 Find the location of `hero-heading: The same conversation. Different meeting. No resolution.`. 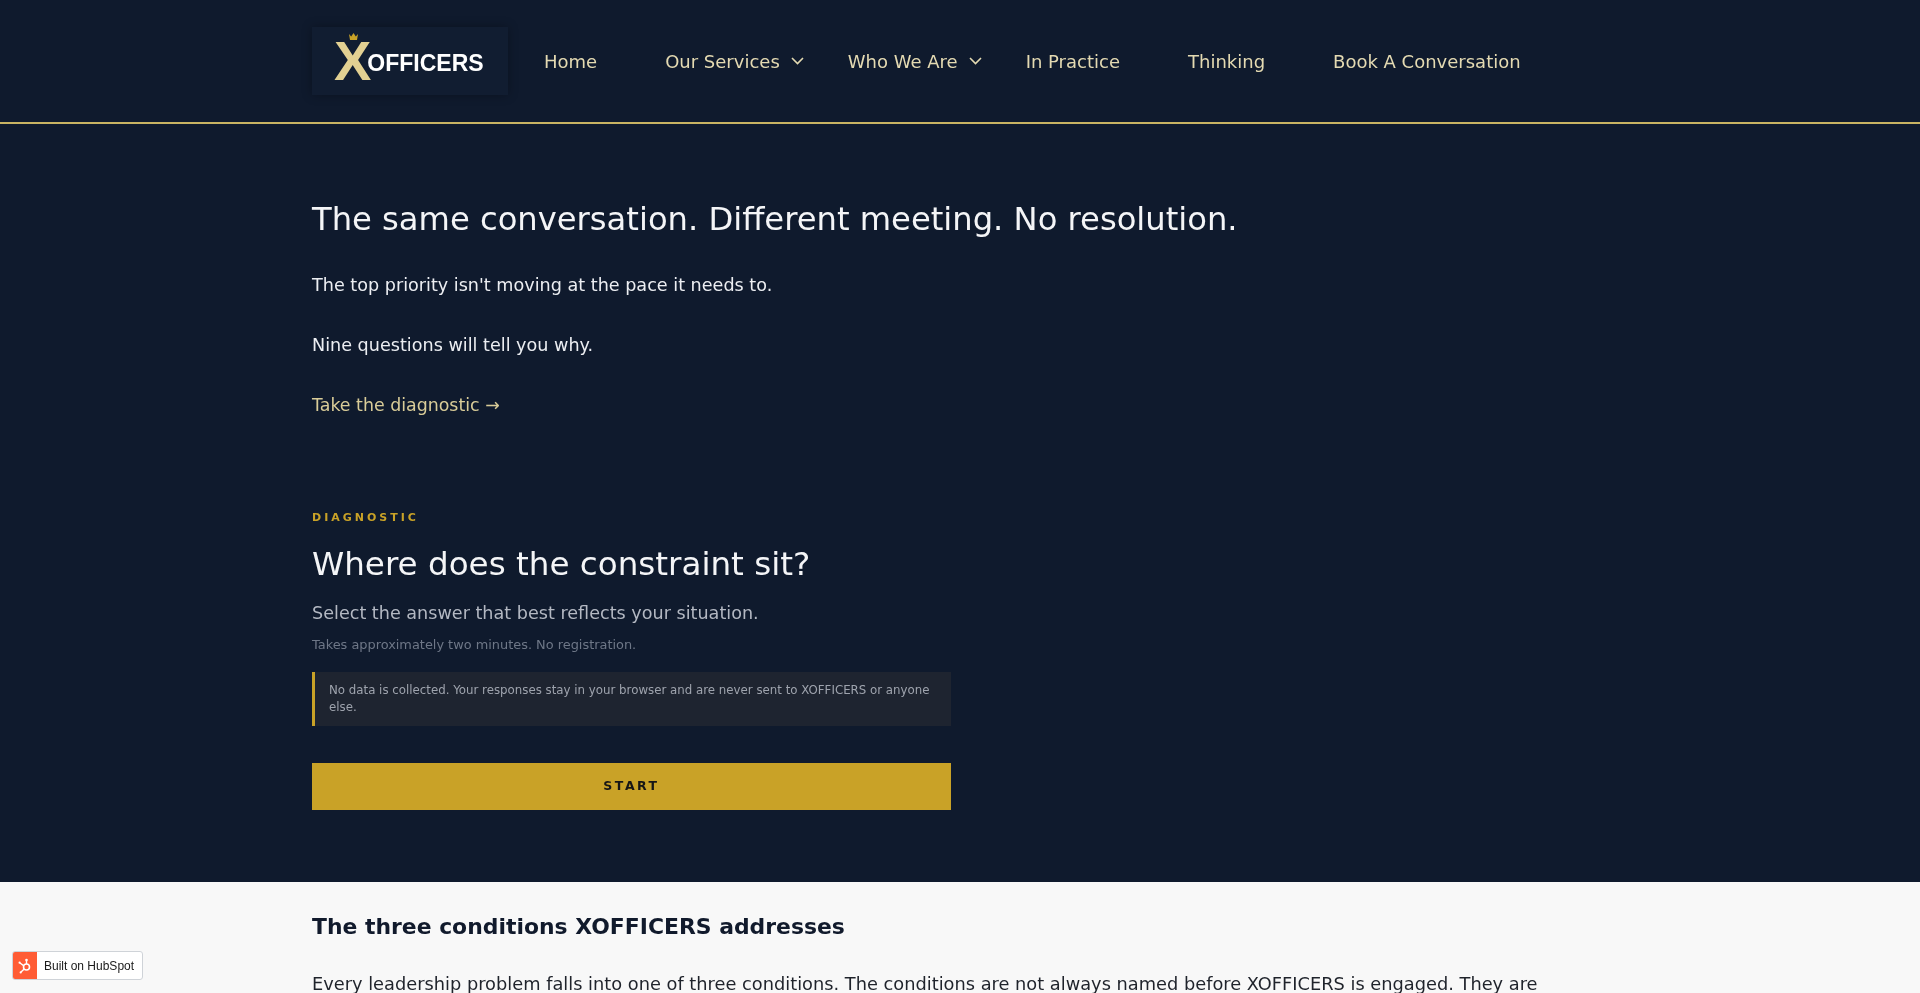

hero-heading: The same conversation. Different meeting. No resolution. is located at coordinates (775, 219).